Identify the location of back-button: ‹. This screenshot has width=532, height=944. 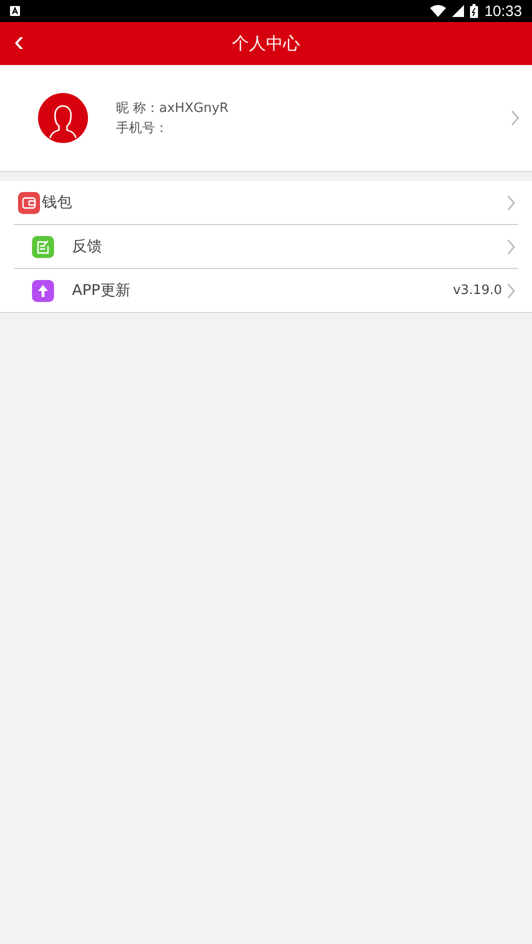
(19, 42).